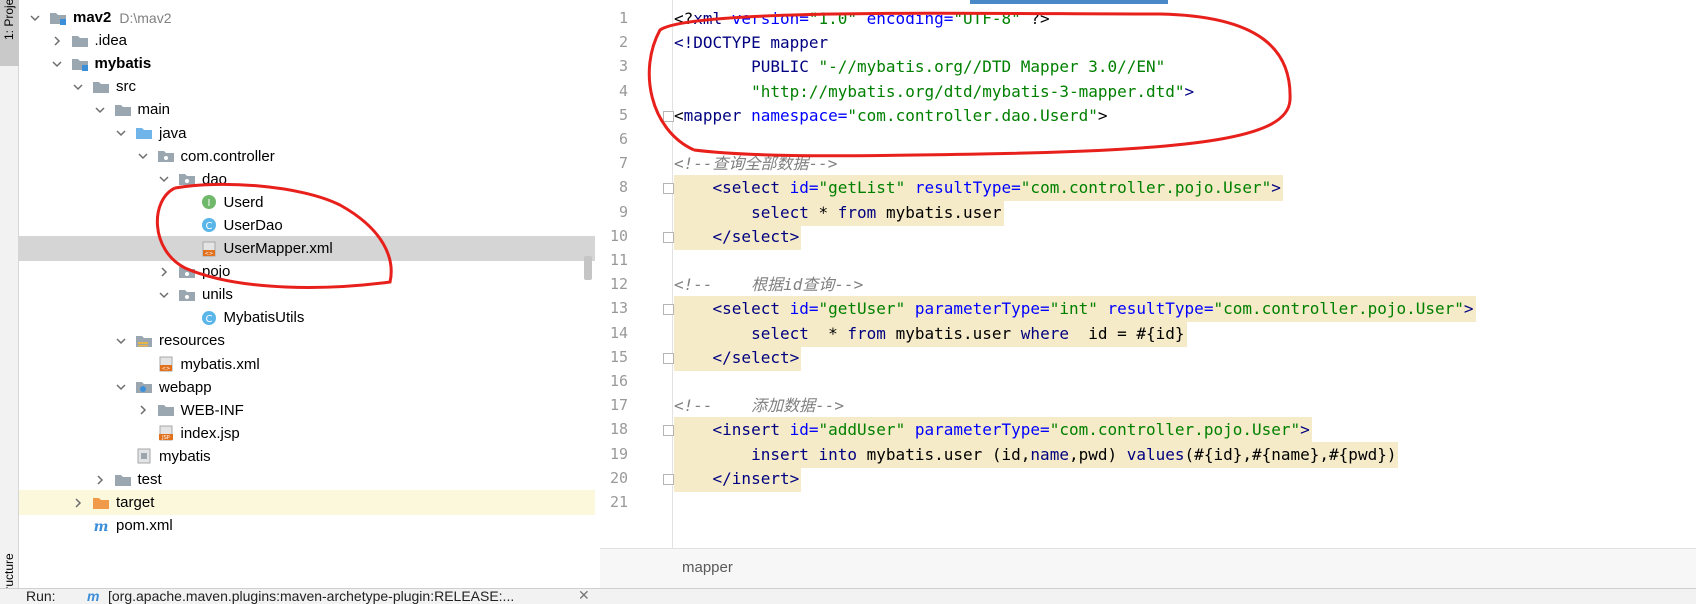 This screenshot has height=604, width=1696. What do you see at coordinates (192, 341) in the screenshot?
I see `tree-node-label: resources` at bounding box center [192, 341].